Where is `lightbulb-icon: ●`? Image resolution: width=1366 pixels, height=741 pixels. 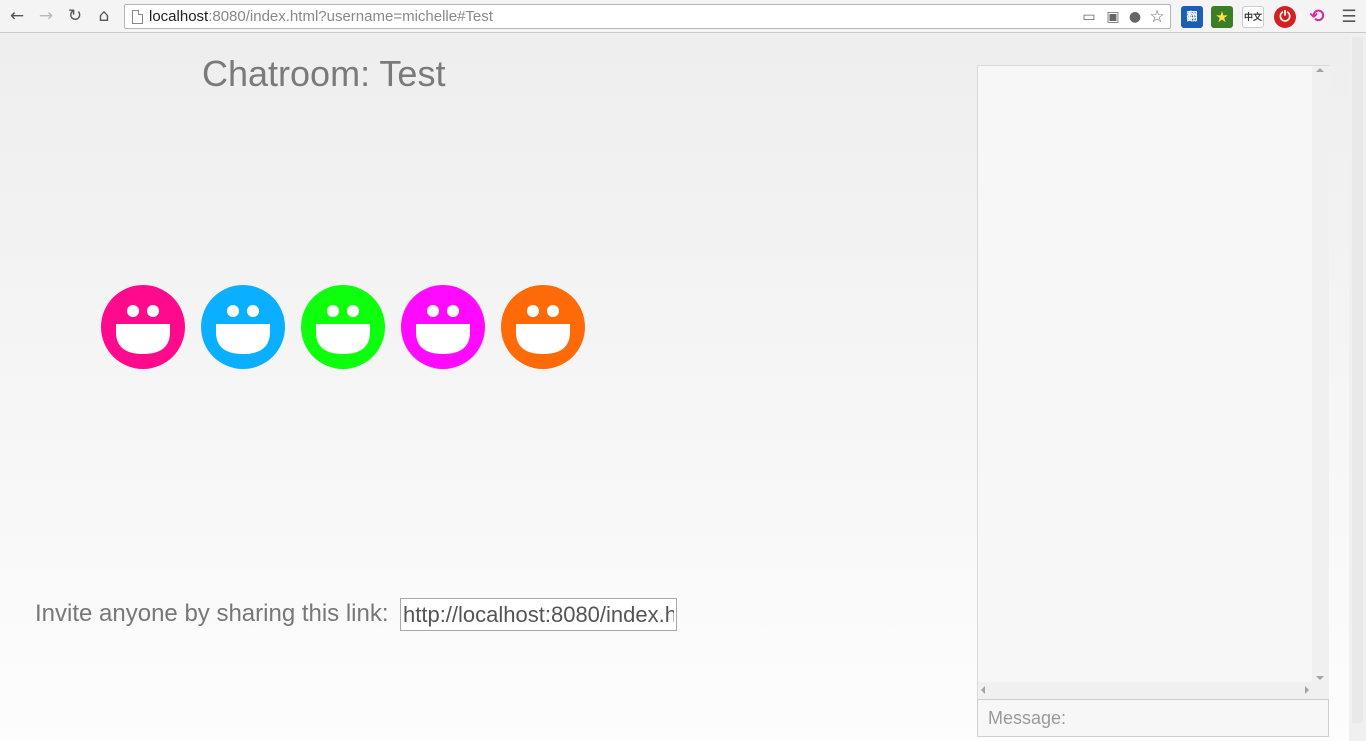 lightbulb-icon: ● is located at coordinates (1135, 17).